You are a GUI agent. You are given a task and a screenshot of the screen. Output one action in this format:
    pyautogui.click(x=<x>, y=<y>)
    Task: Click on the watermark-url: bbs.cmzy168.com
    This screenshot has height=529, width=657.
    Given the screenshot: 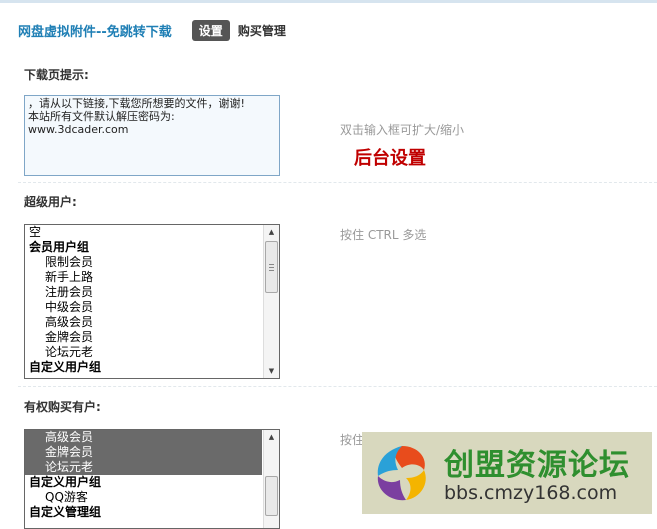 What is the action you would take?
    pyautogui.click(x=531, y=493)
    